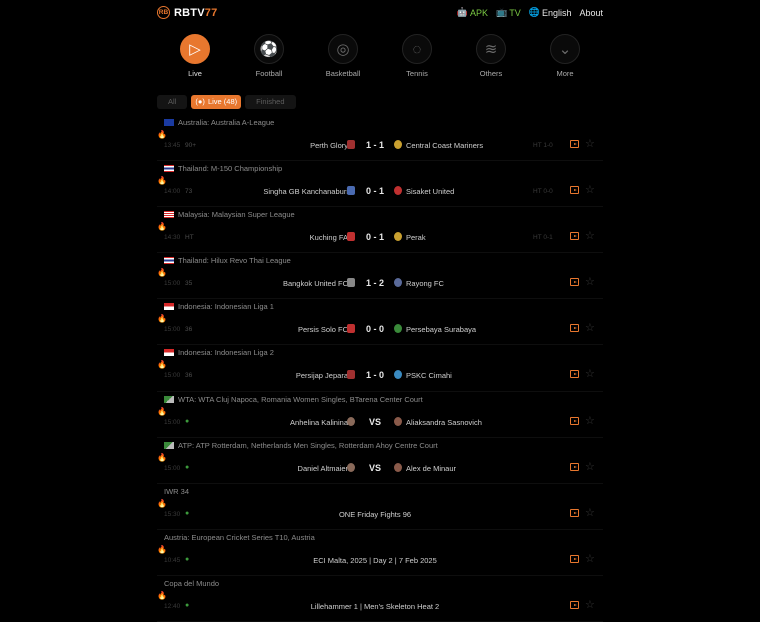 This screenshot has width=760, height=622. What do you see at coordinates (550, 12) in the screenshot?
I see `language-selector: 🌐 English` at bounding box center [550, 12].